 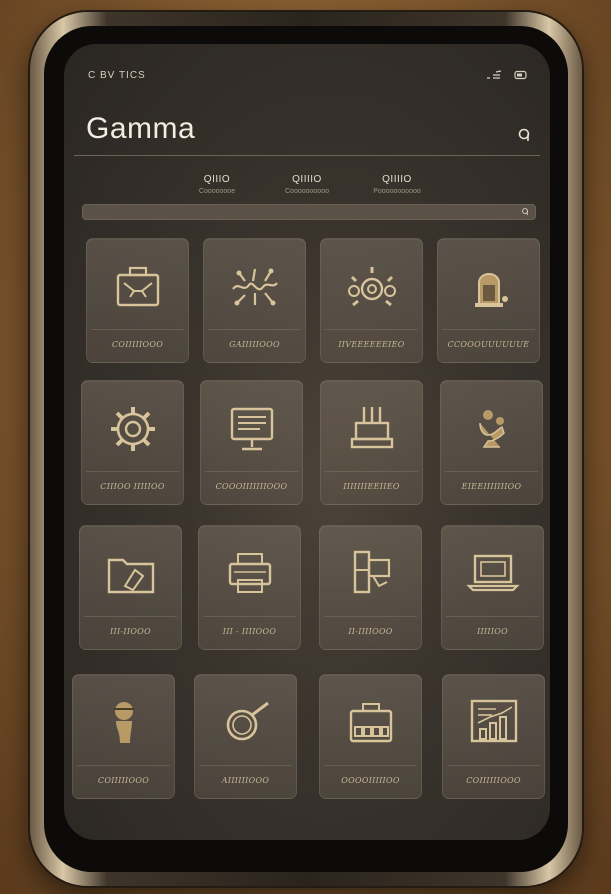 What do you see at coordinates (491, 429) in the screenshot?
I see `statue-icon` at bounding box center [491, 429].